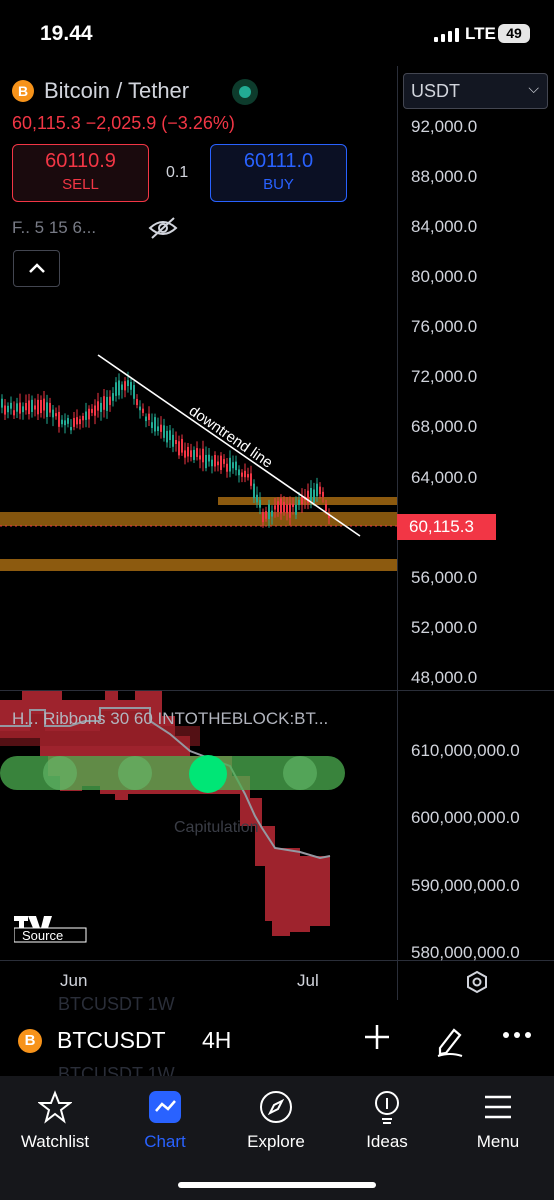 This screenshot has height=1200, width=554. Describe the element at coordinates (80, 173) in the screenshot. I see `sell-button: 60110.9 SELL` at that location.